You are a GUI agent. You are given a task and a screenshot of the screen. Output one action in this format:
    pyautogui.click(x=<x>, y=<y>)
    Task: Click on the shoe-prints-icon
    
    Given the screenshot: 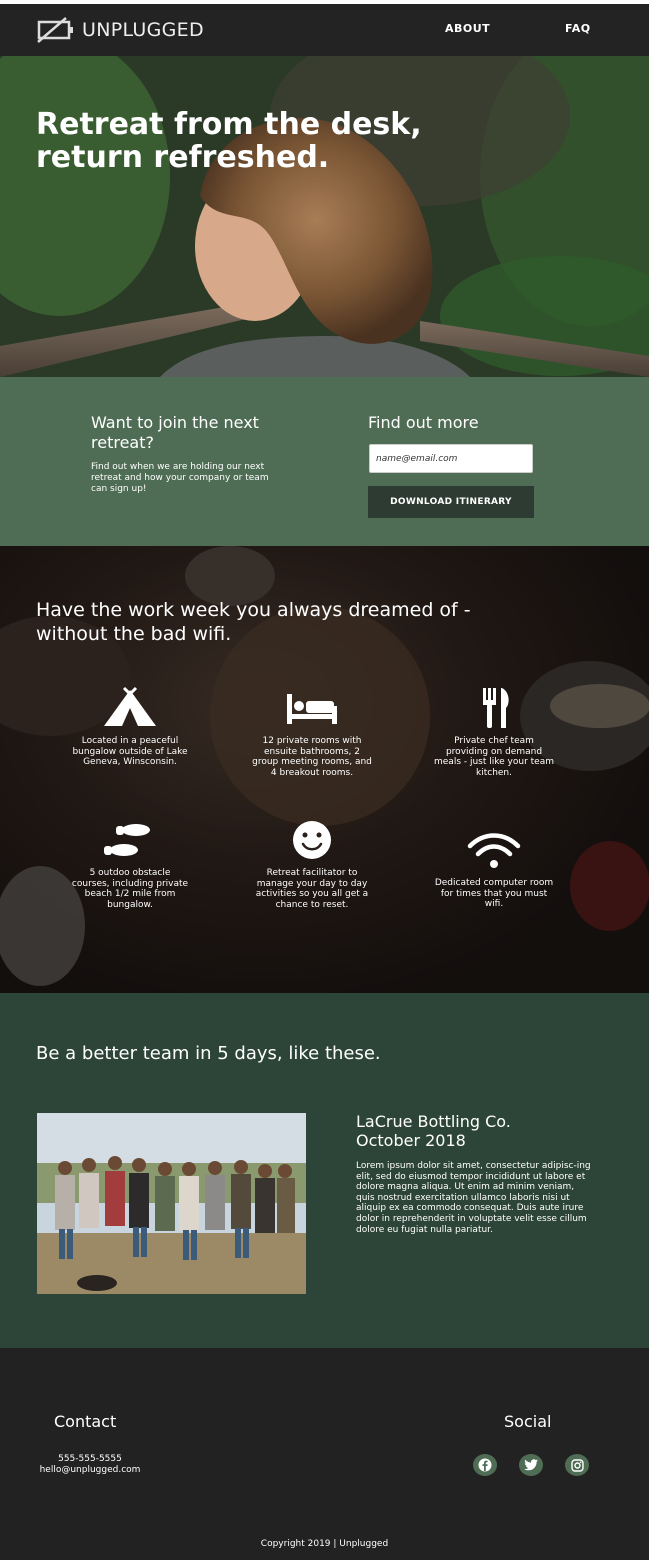 What is the action you would take?
    pyautogui.click(x=127, y=840)
    